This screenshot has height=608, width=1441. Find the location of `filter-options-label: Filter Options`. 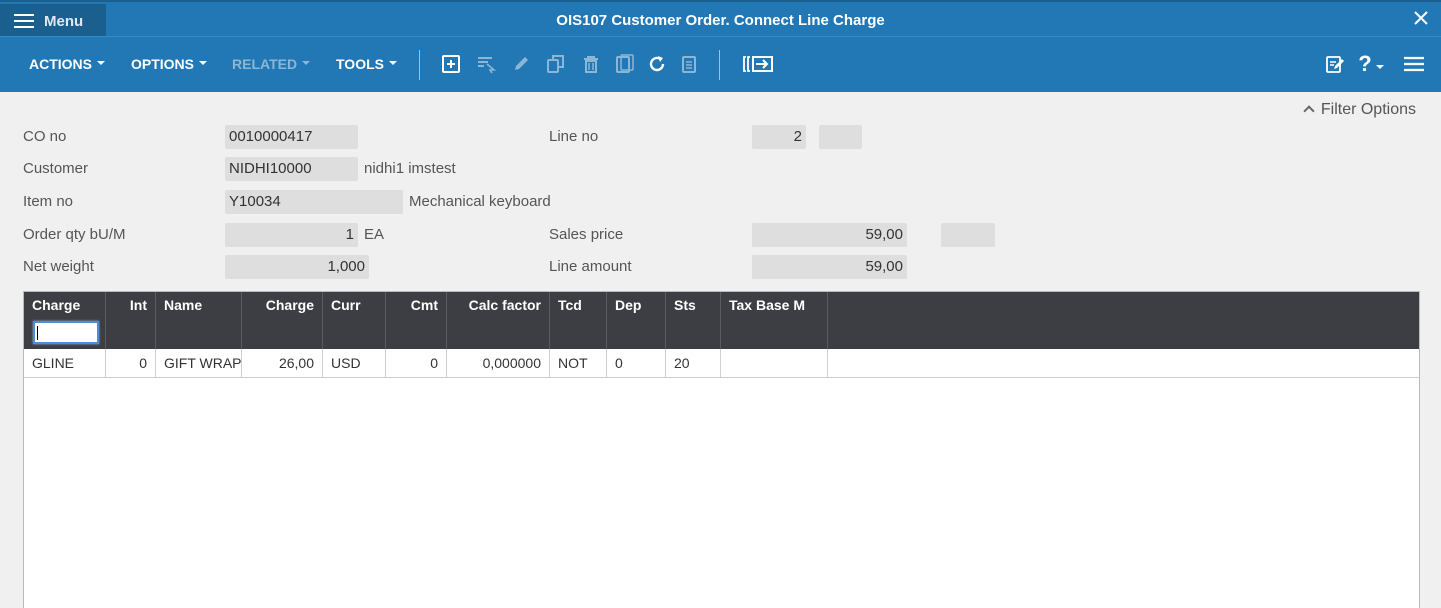

filter-options-label: Filter Options is located at coordinates (1368, 109).